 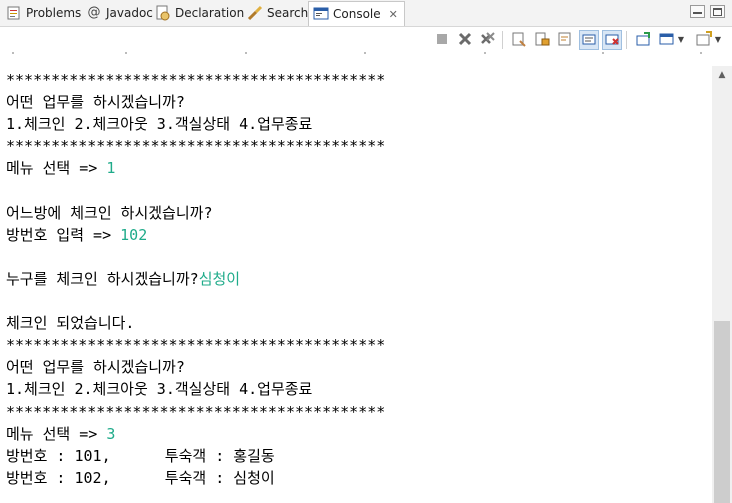 What do you see at coordinates (288, 13) in the screenshot?
I see `tab-label: Search` at bounding box center [288, 13].